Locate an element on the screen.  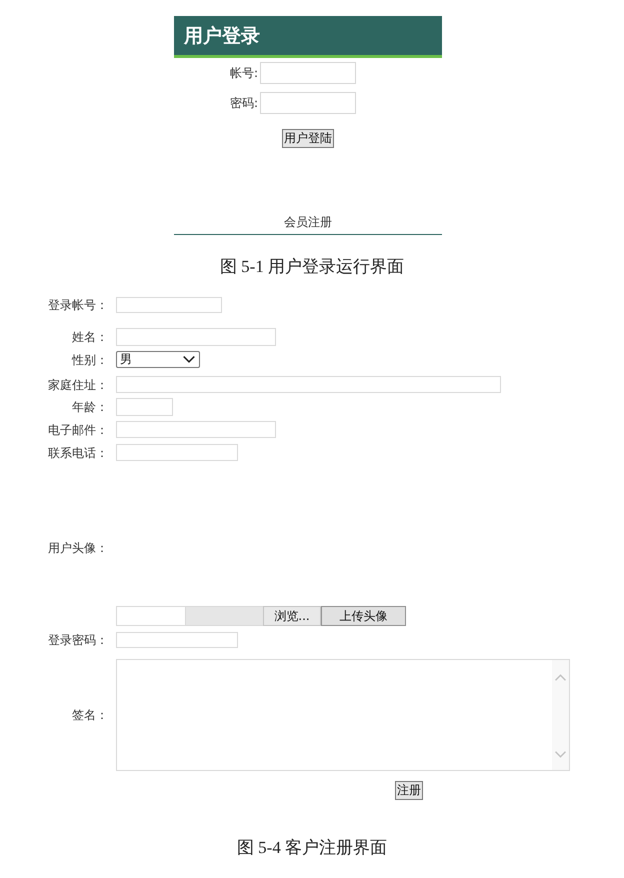
field-label: 登录帐号： is located at coordinates (77, 305).